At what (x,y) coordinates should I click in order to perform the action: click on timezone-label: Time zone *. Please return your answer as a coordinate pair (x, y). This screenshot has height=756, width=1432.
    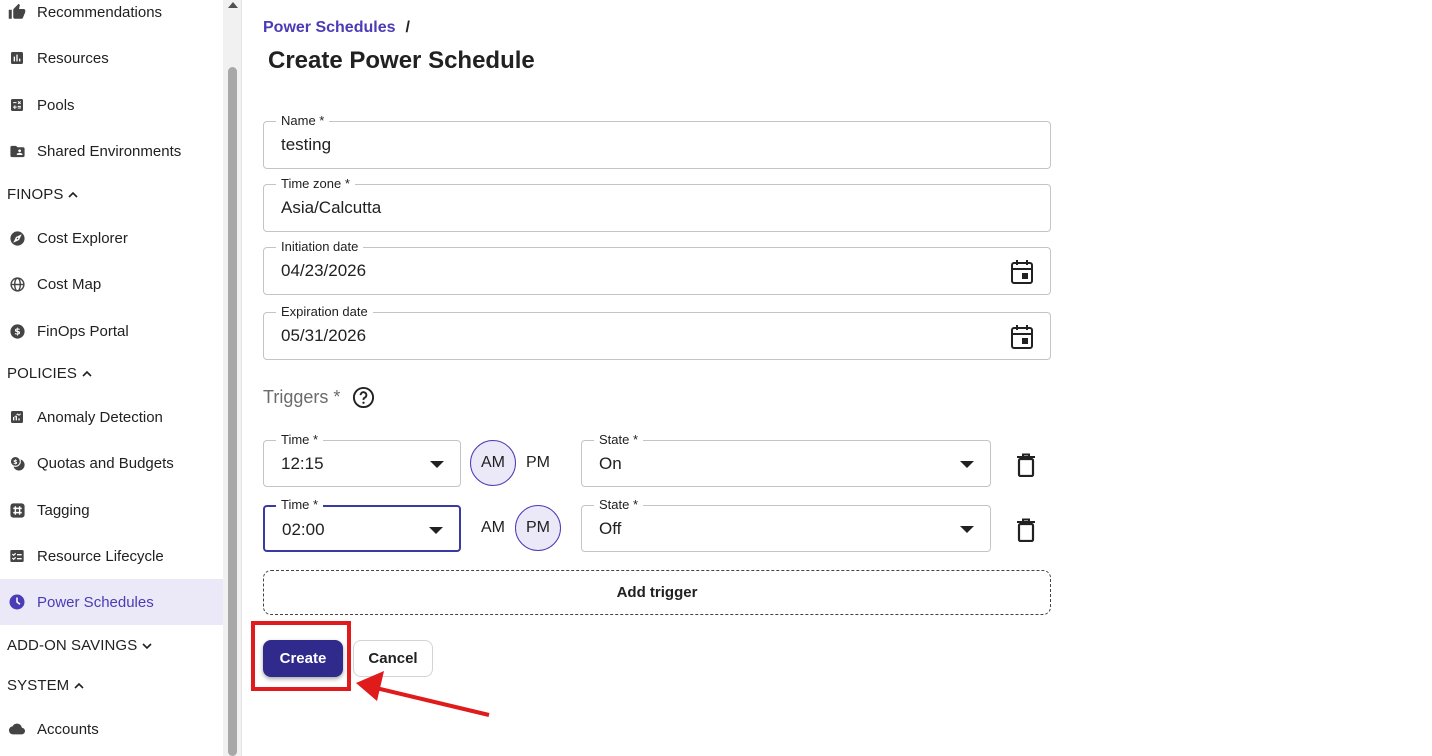
    Looking at the image, I should click on (315, 184).